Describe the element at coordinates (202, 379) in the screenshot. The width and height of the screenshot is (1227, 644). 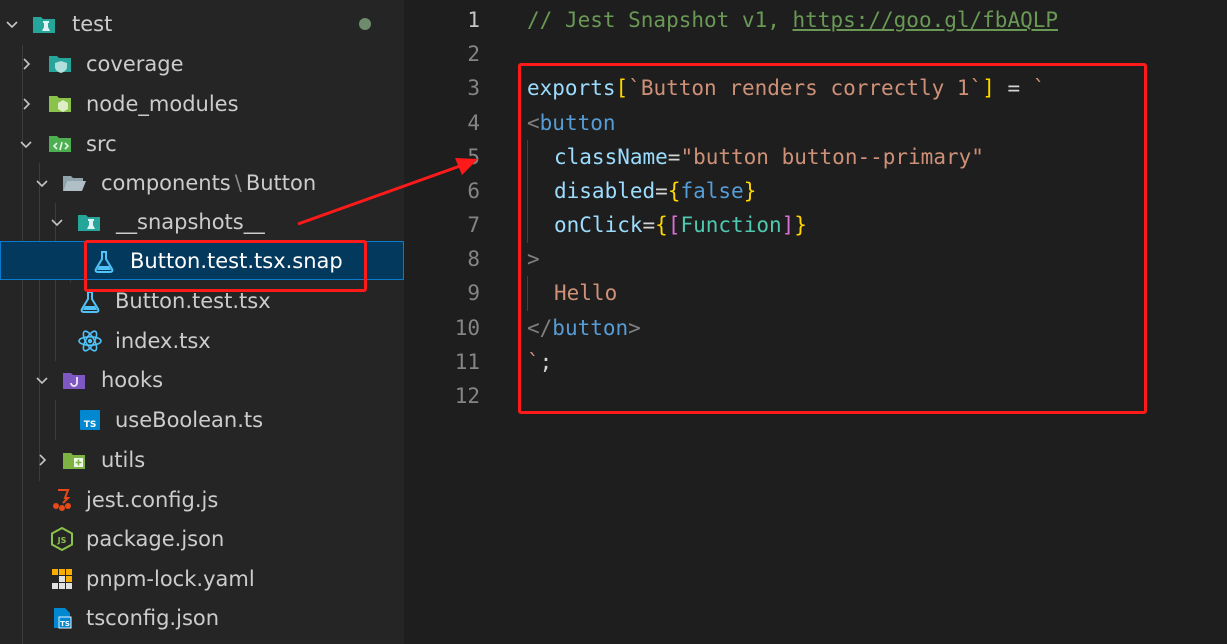
I see `tree-item-hooks: hooks` at that location.